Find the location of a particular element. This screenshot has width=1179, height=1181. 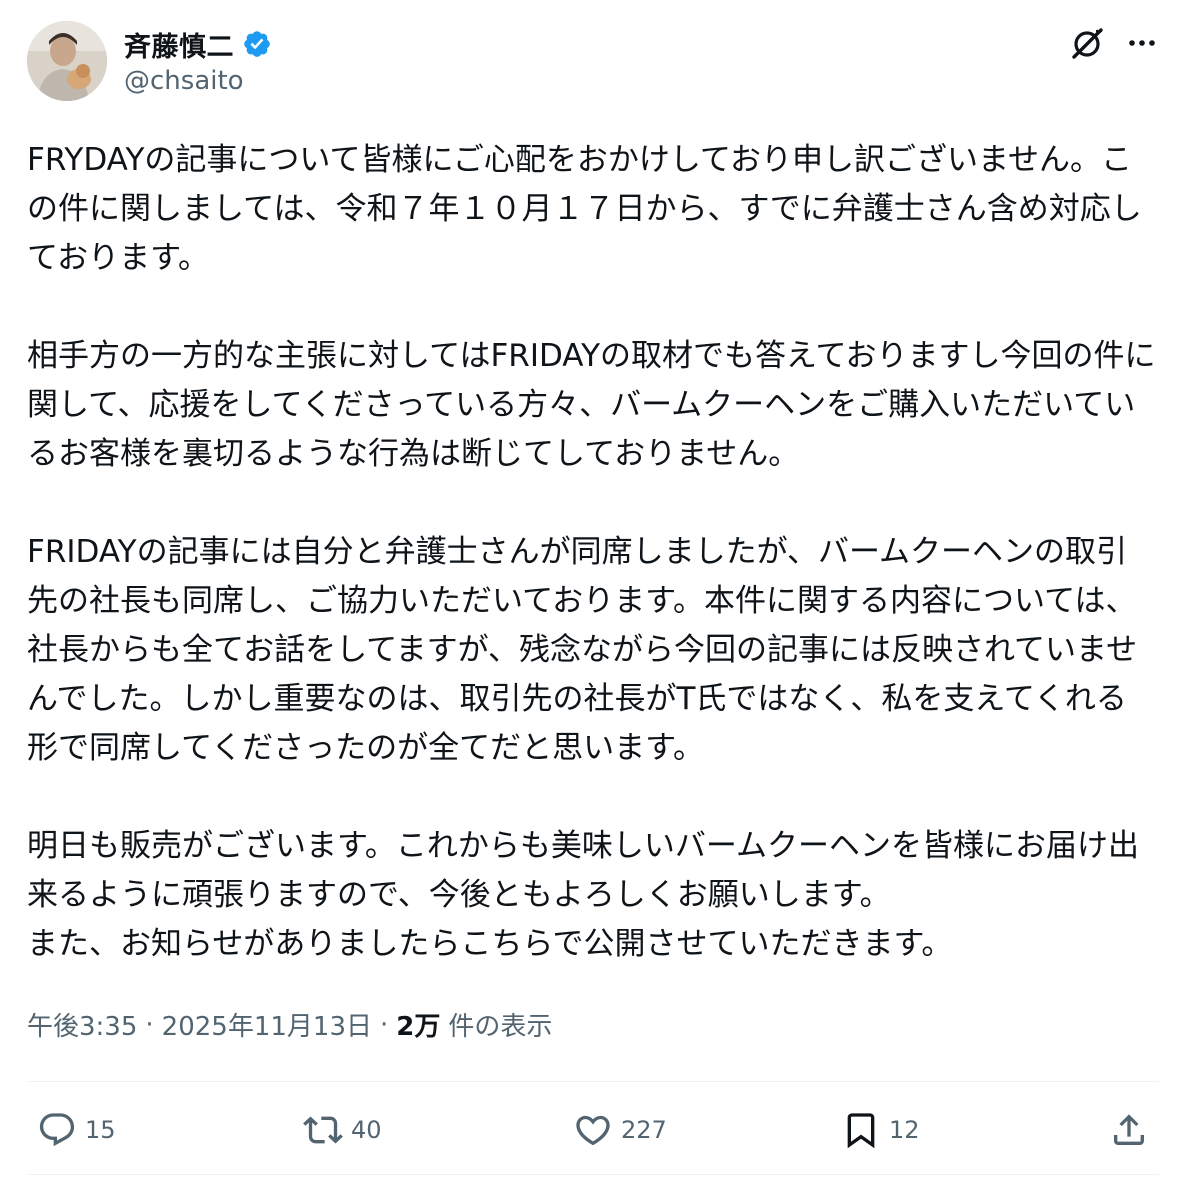

author-display-name: 斉藤慎二 is located at coordinates (179, 44).